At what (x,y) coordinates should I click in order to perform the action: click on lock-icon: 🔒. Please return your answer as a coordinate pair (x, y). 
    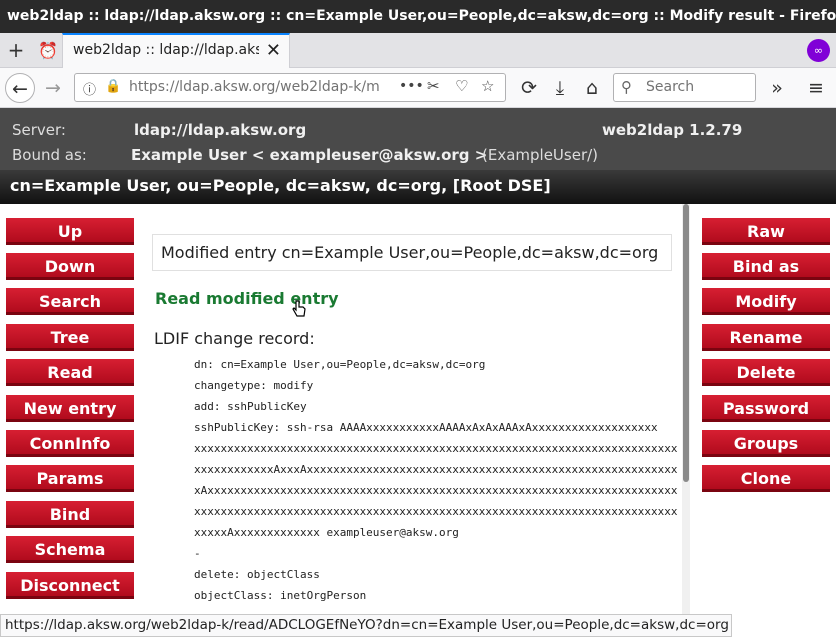
    Looking at the image, I should click on (113, 86).